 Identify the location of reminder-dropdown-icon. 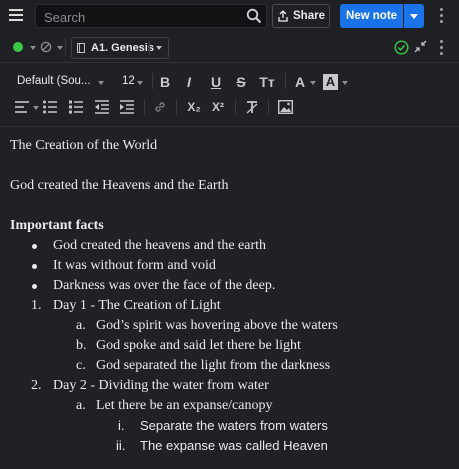
(60, 48).